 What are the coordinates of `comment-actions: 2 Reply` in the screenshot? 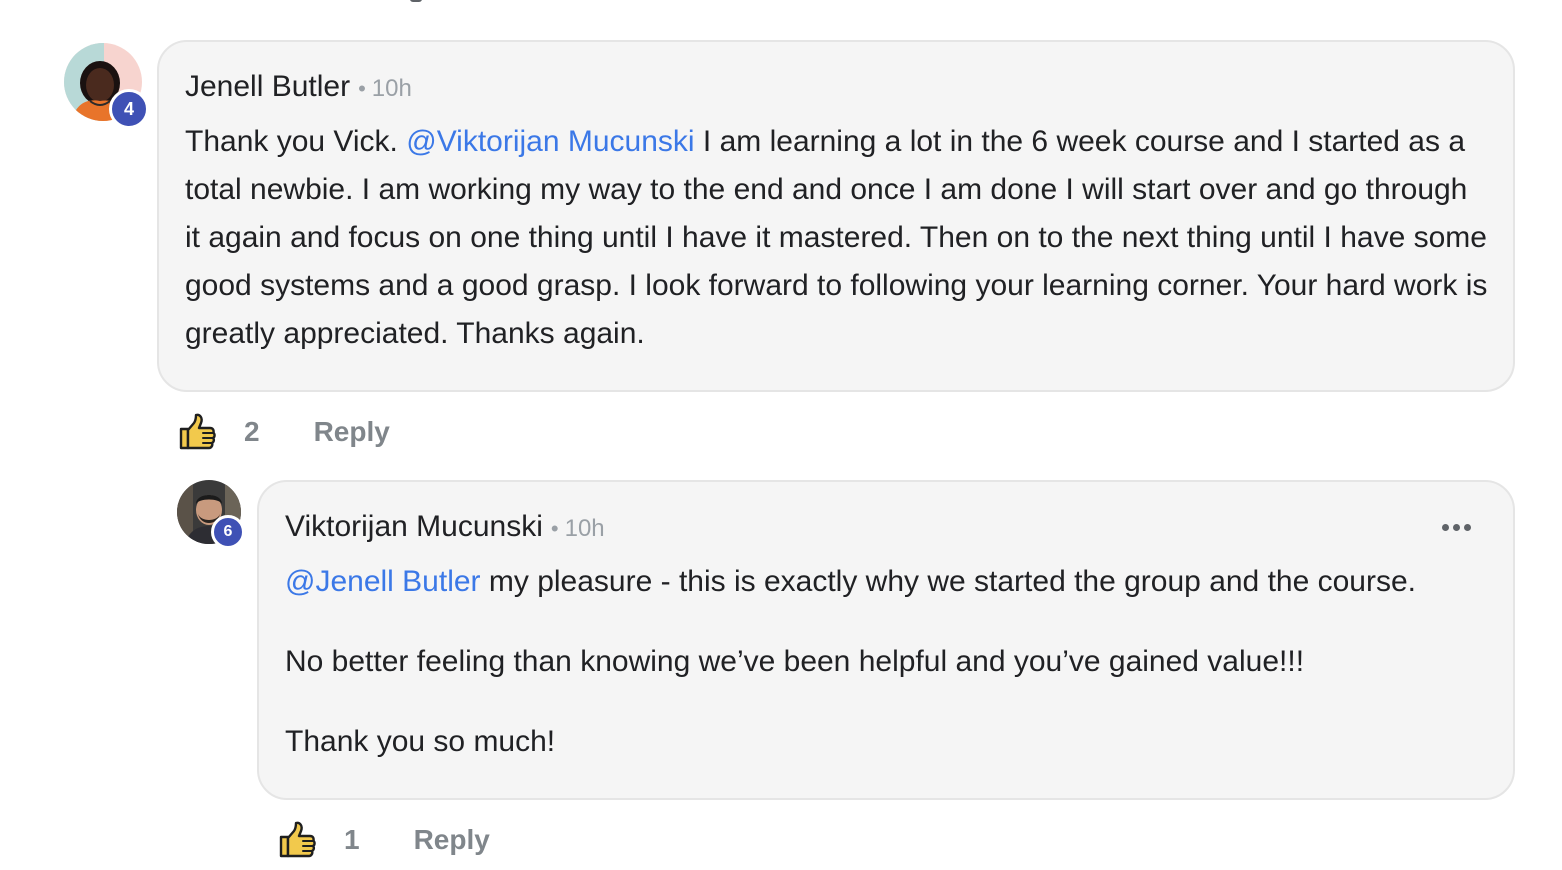 It's located at (283, 432).